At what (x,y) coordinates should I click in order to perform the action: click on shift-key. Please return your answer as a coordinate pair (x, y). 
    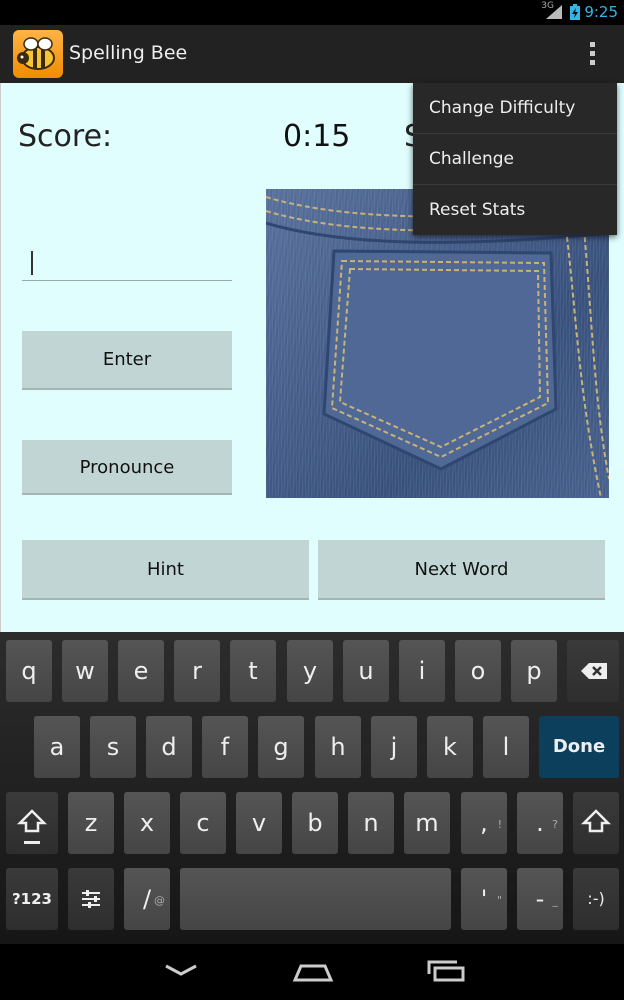
    Looking at the image, I should click on (32, 823).